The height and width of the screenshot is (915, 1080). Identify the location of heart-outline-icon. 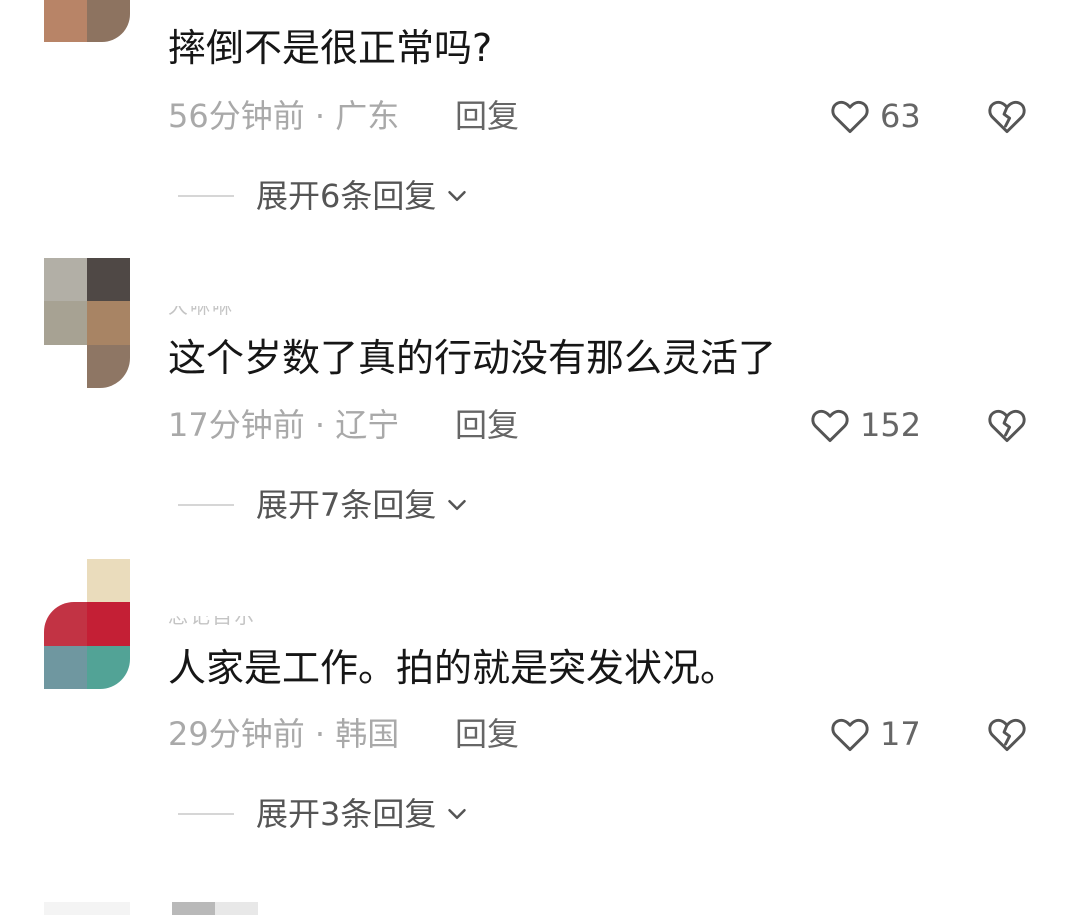
(850, 735).